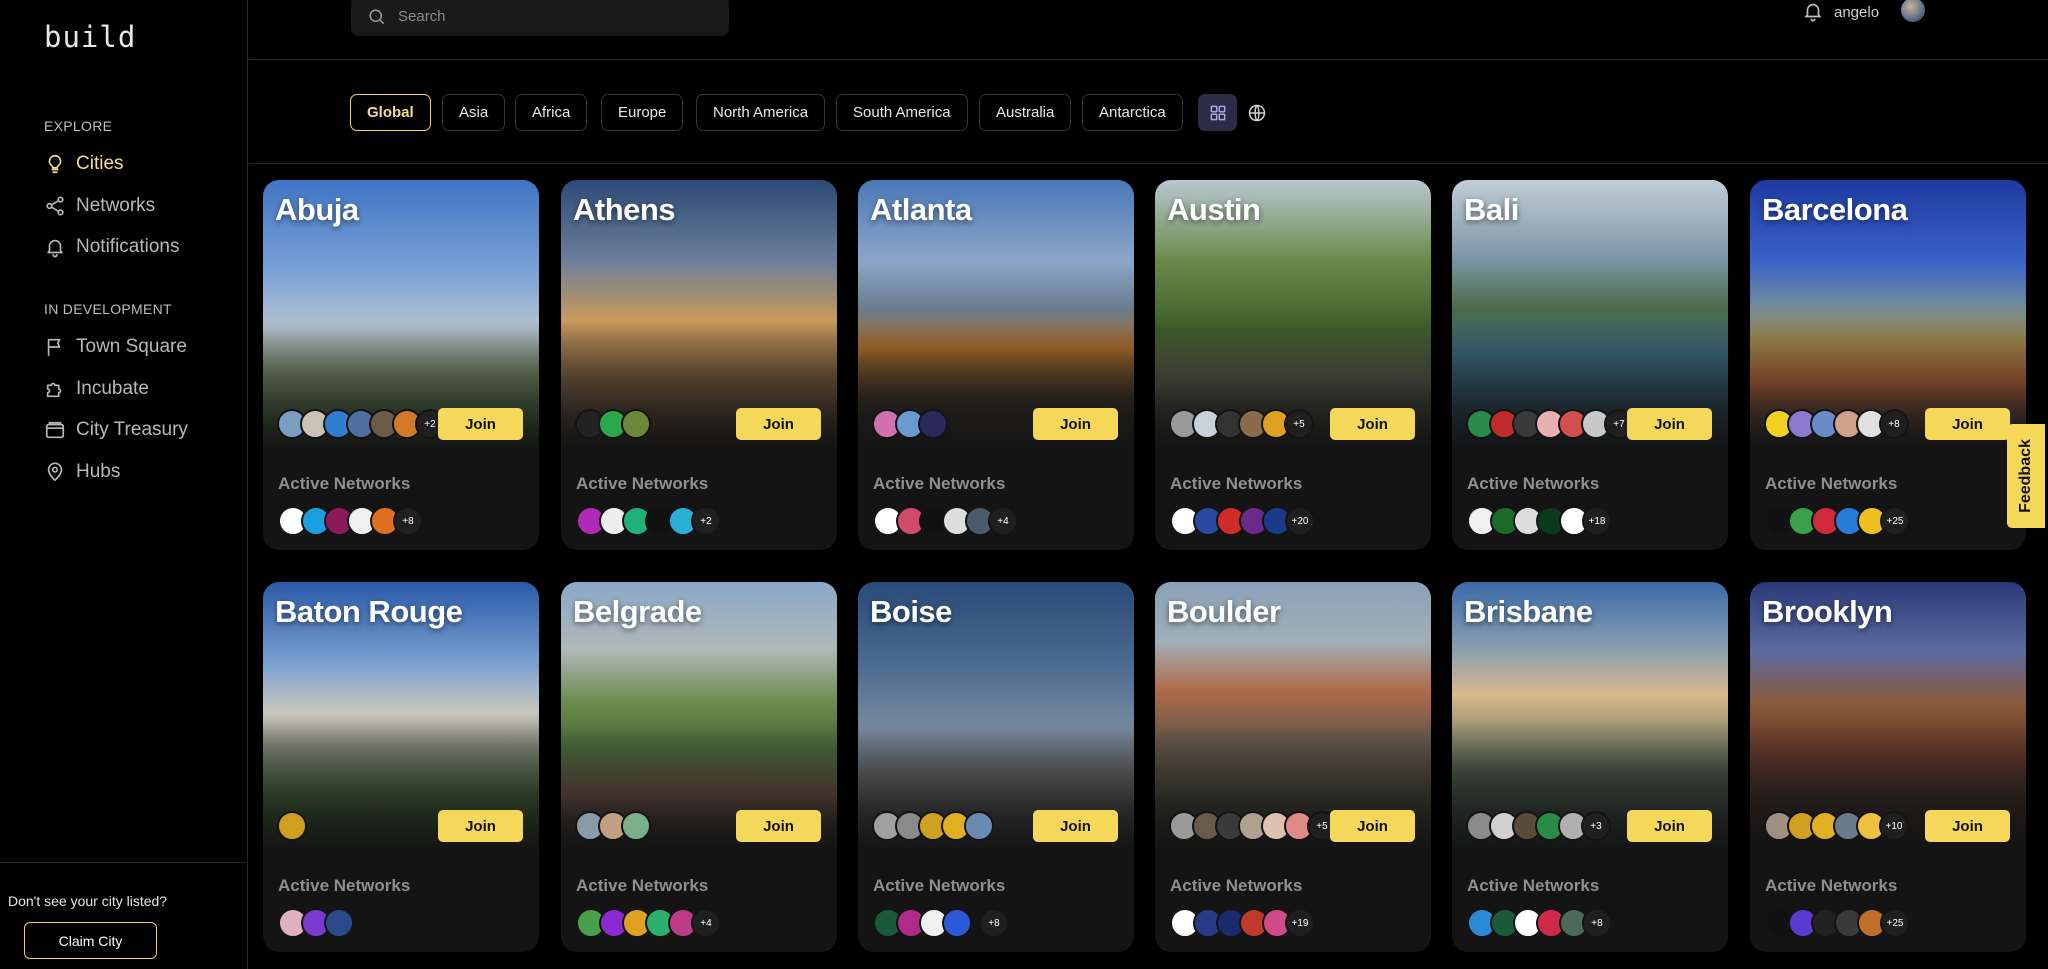 The width and height of the screenshot is (2048, 969). What do you see at coordinates (761, 112) in the screenshot?
I see `filter-north-america: North America` at bounding box center [761, 112].